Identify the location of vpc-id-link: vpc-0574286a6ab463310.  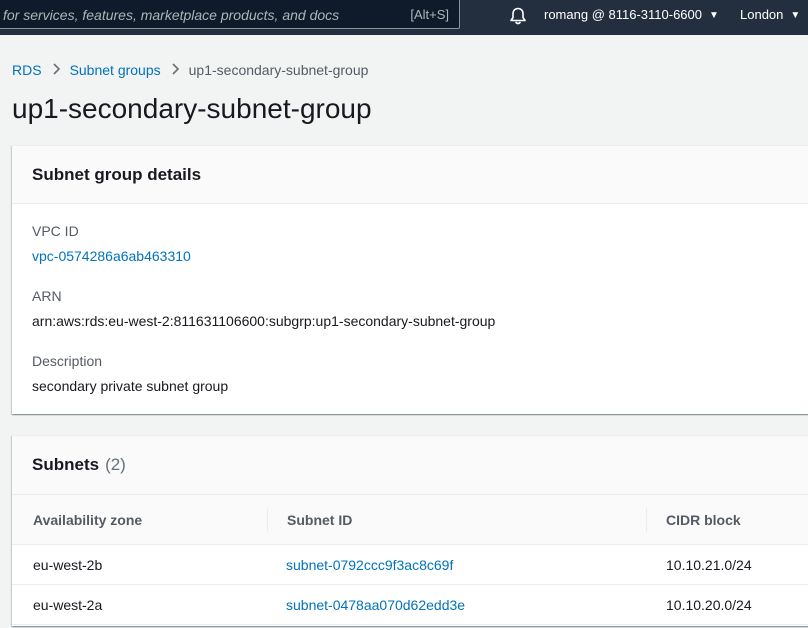
(111, 256).